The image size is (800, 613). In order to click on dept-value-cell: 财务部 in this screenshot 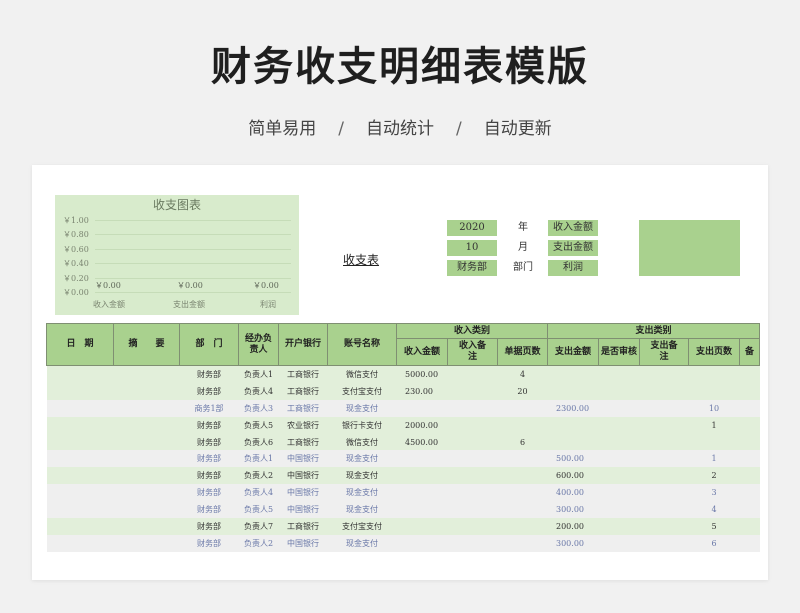, I will do `click(472, 268)`.